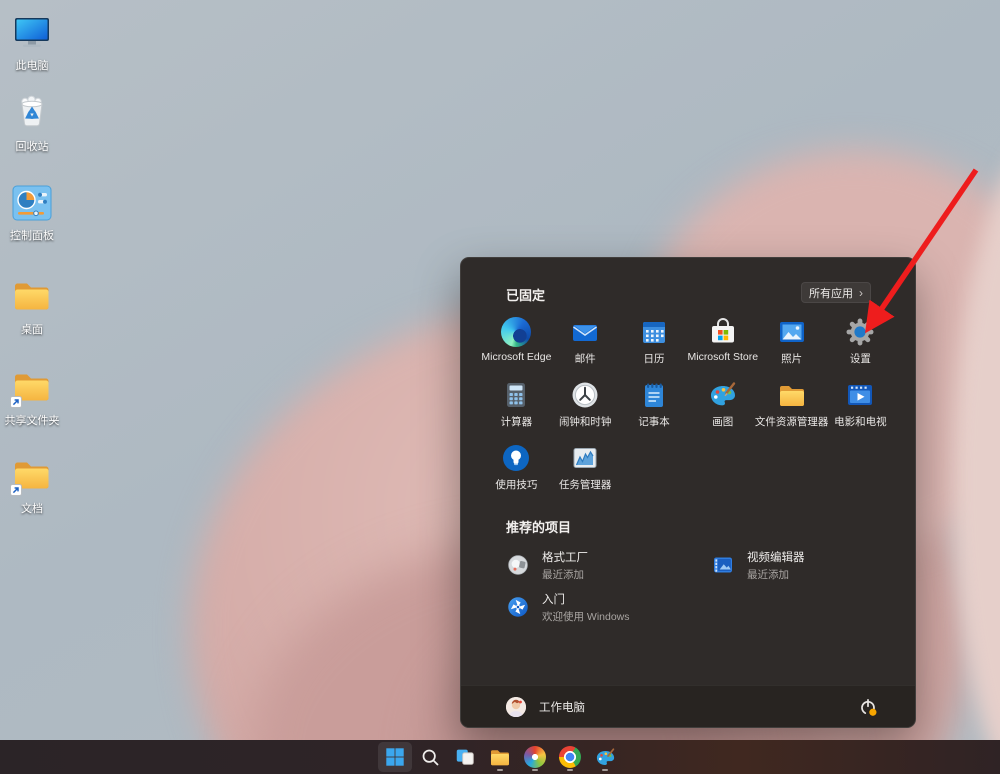  I want to click on chevron-right-icon: ›, so click(861, 292).